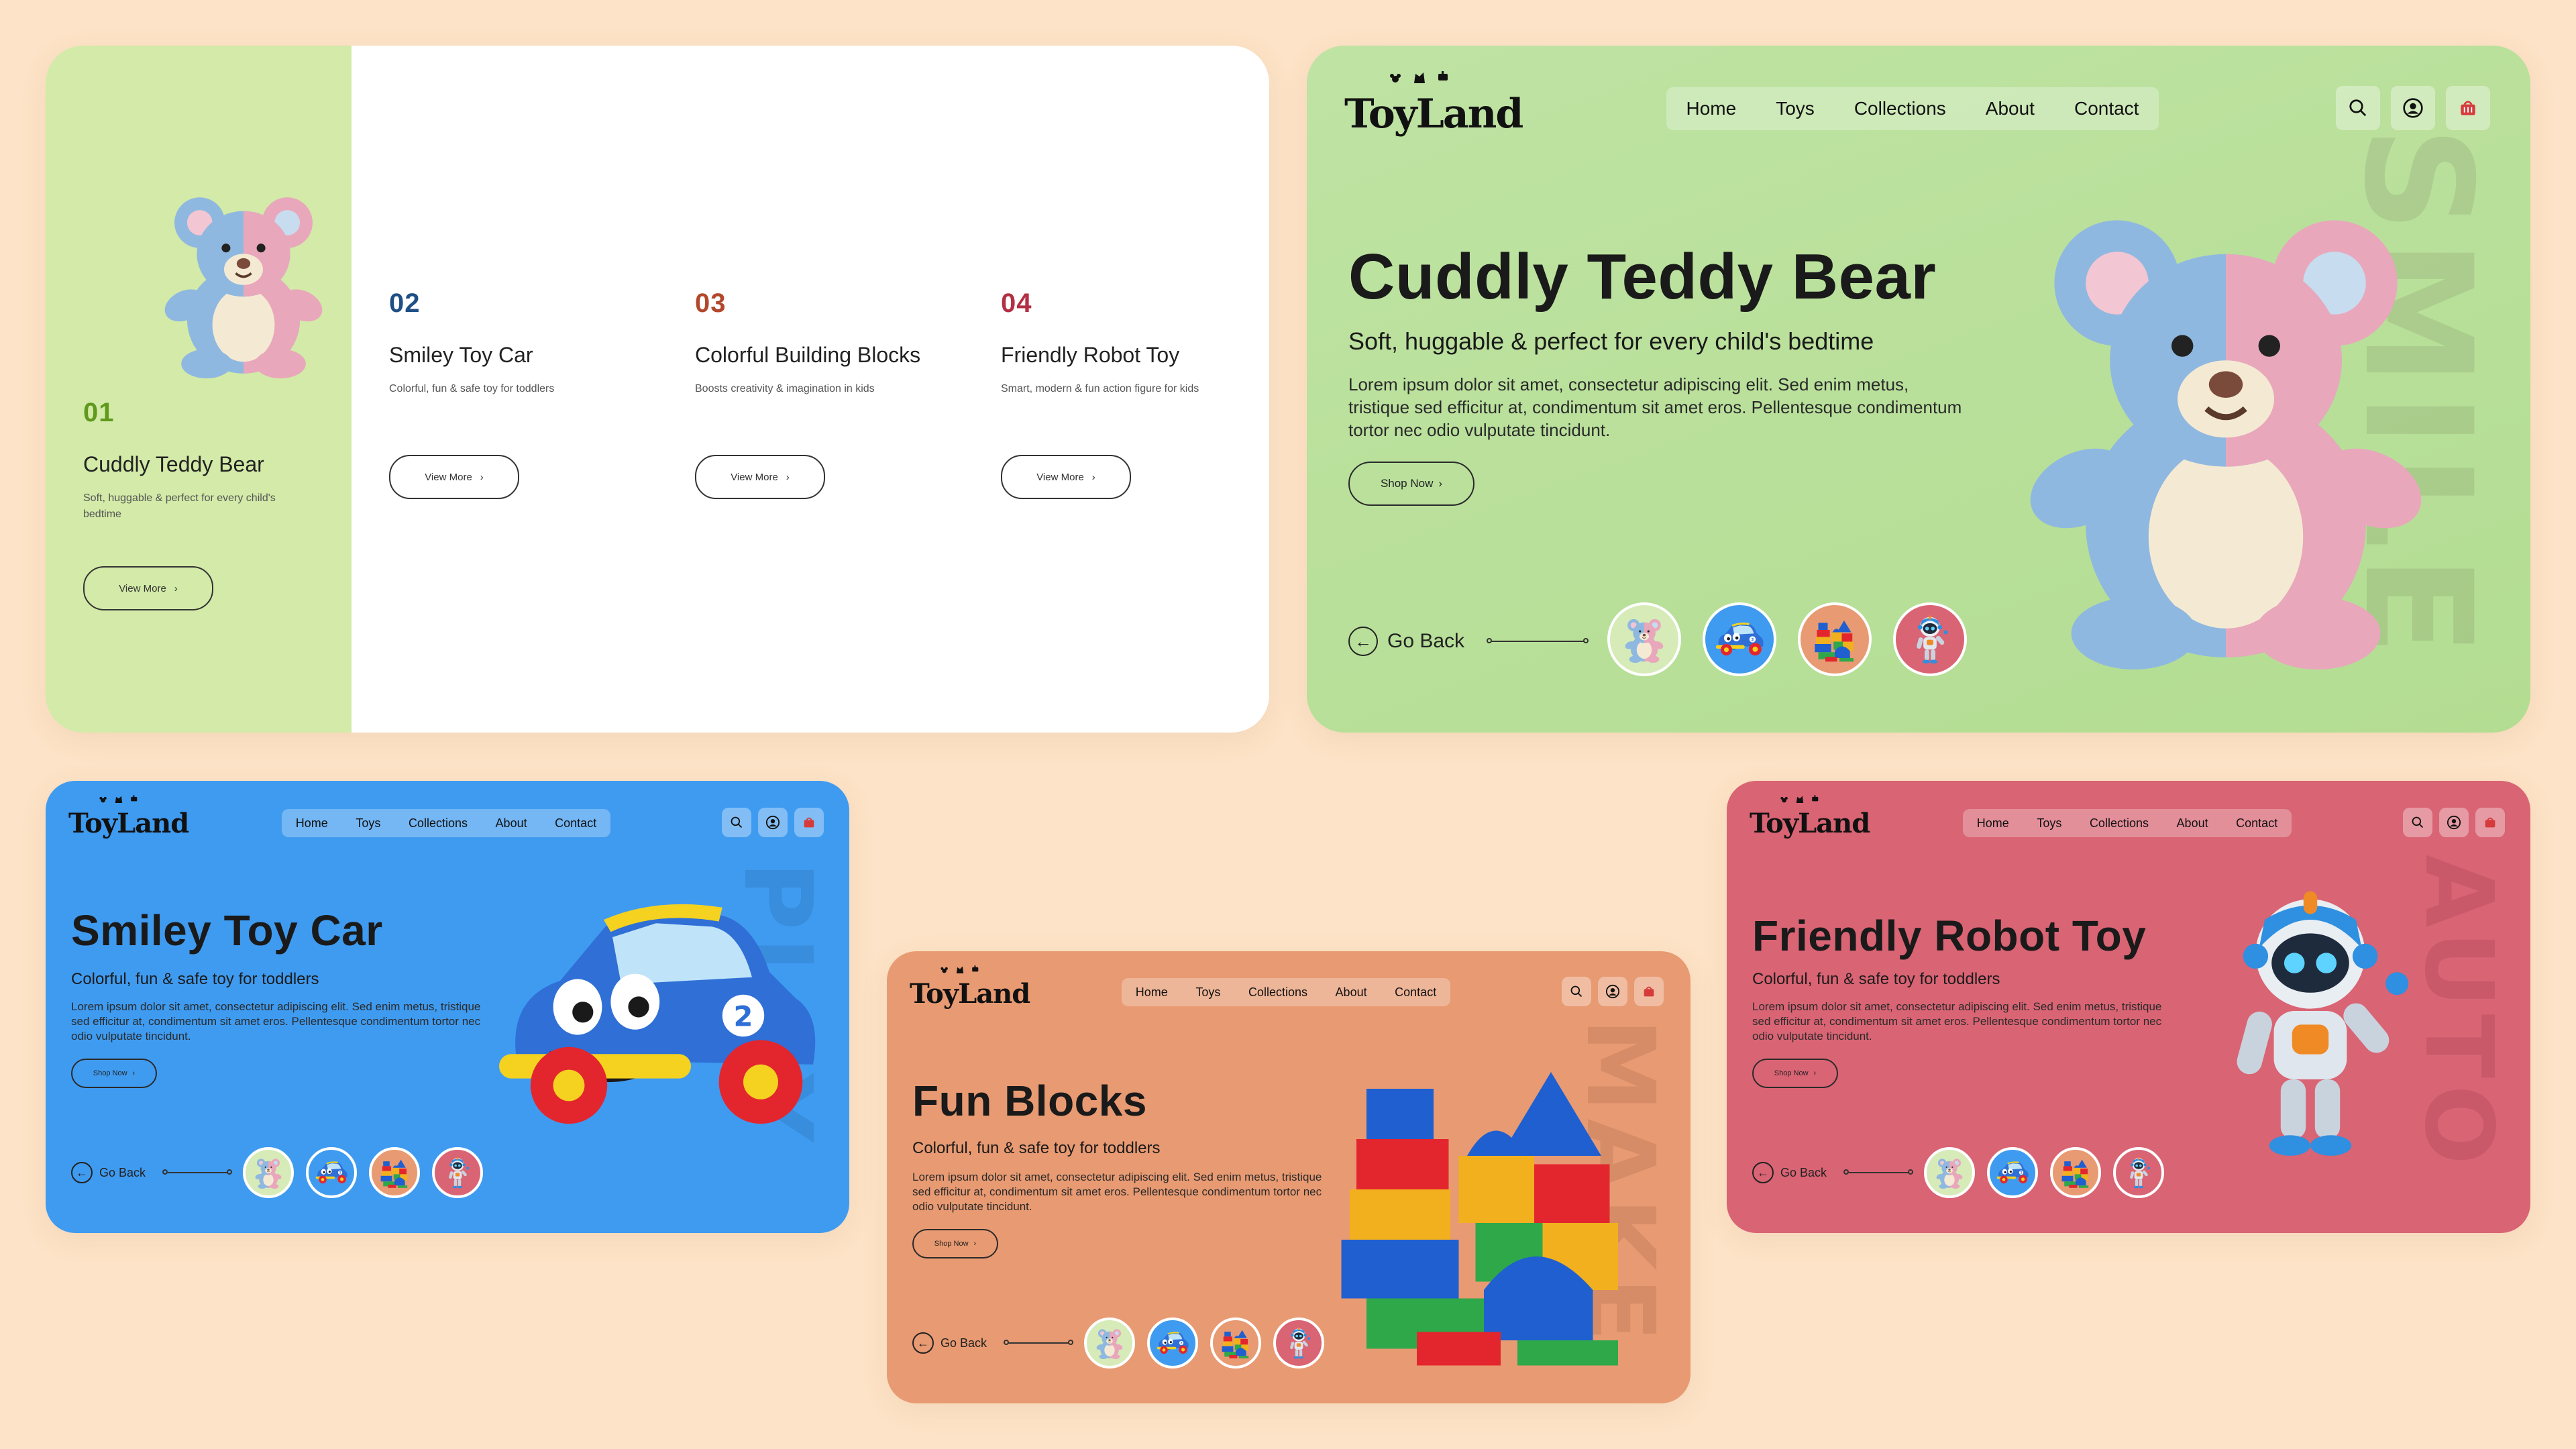 This screenshot has height=1449, width=2576. Describe the element at coordinates (1791, 1073) in the screenshot. I see `shop-now-label: Shop Now` at that location.